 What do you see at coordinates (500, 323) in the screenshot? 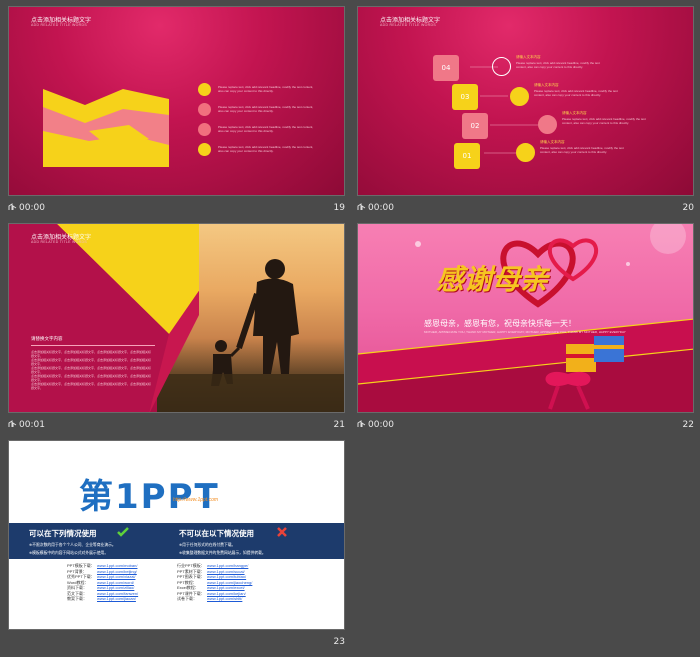
I see `greeting-tagline: 感恩母亲，感恩有您，祝母亲快乐每一天！` at bounding box center [500, 323].